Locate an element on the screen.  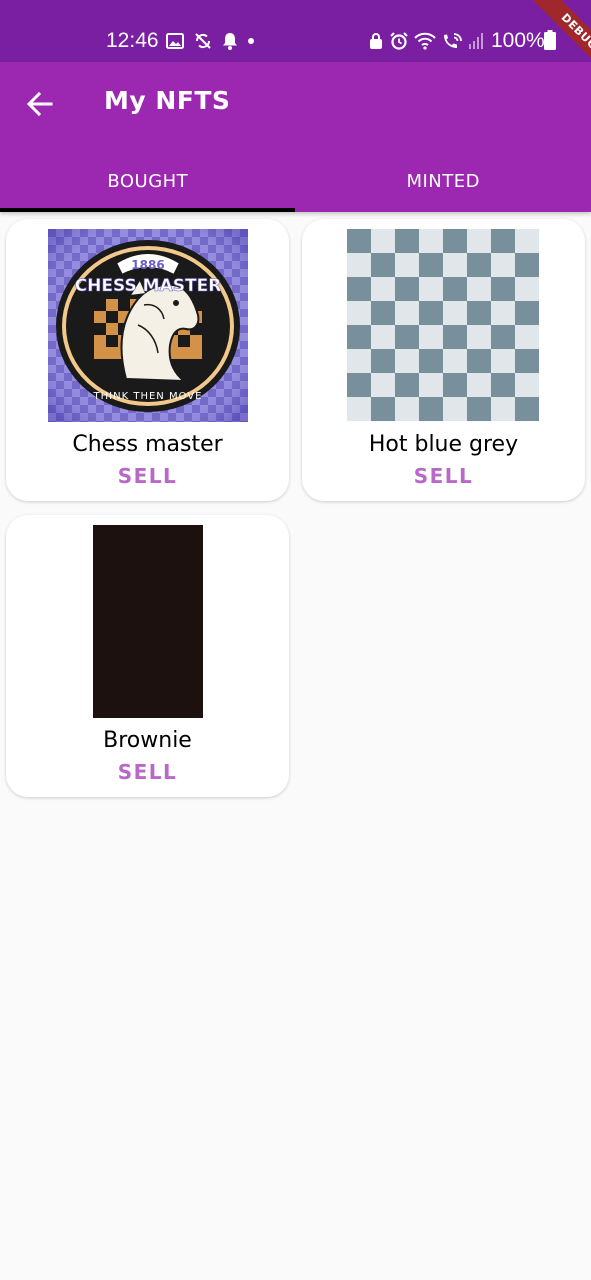
badge-year: 1886 is located at coordinates (147, 265).